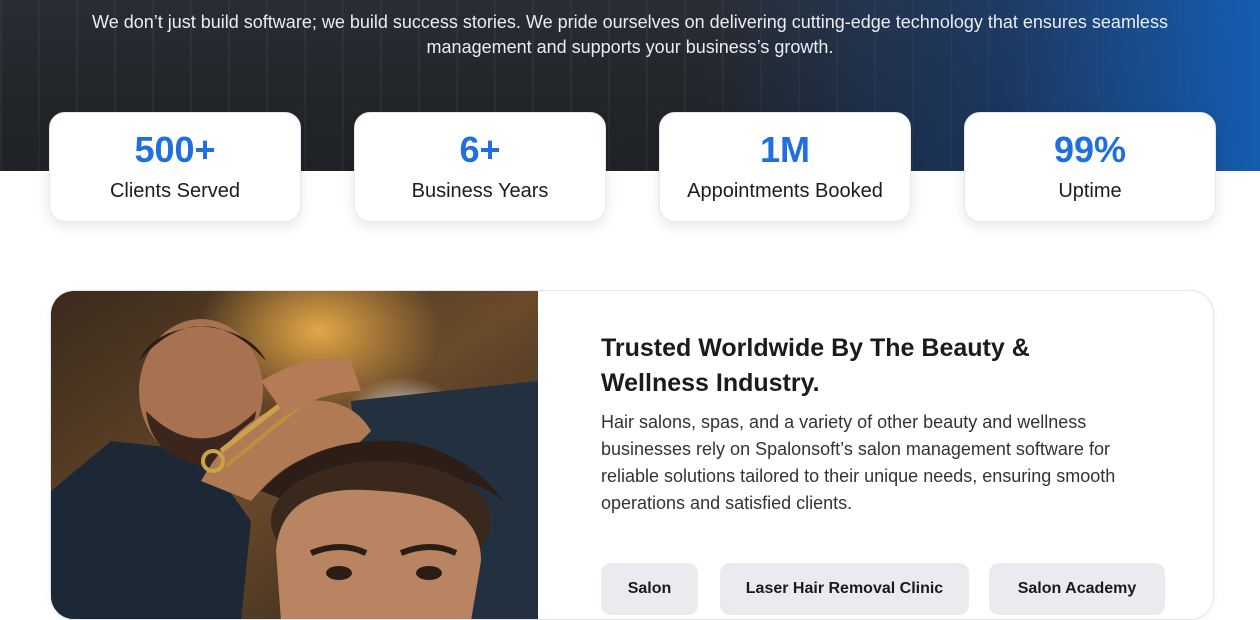 The width and height of the screenshot is (1260, 620). I want to click on tag-label: Laser Hair Removal Clinic, so click(844, 588).